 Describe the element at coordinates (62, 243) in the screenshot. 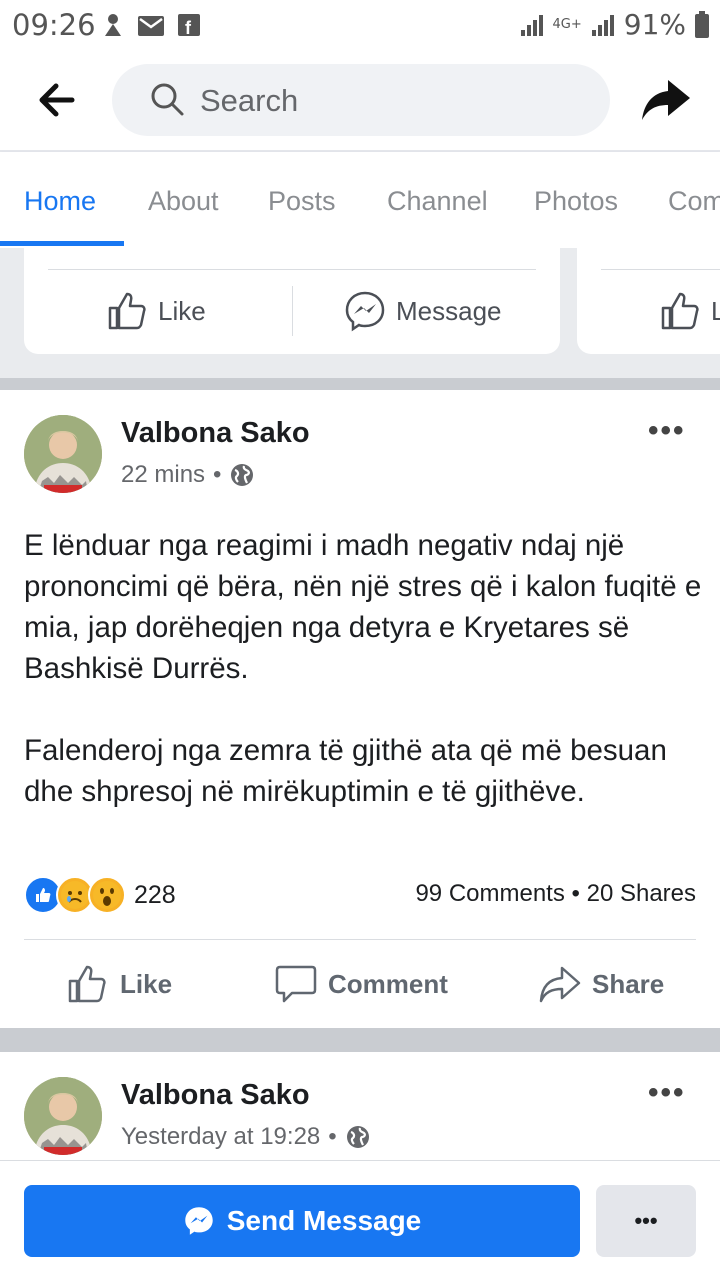

I see `active-tab-indicator` at that location.